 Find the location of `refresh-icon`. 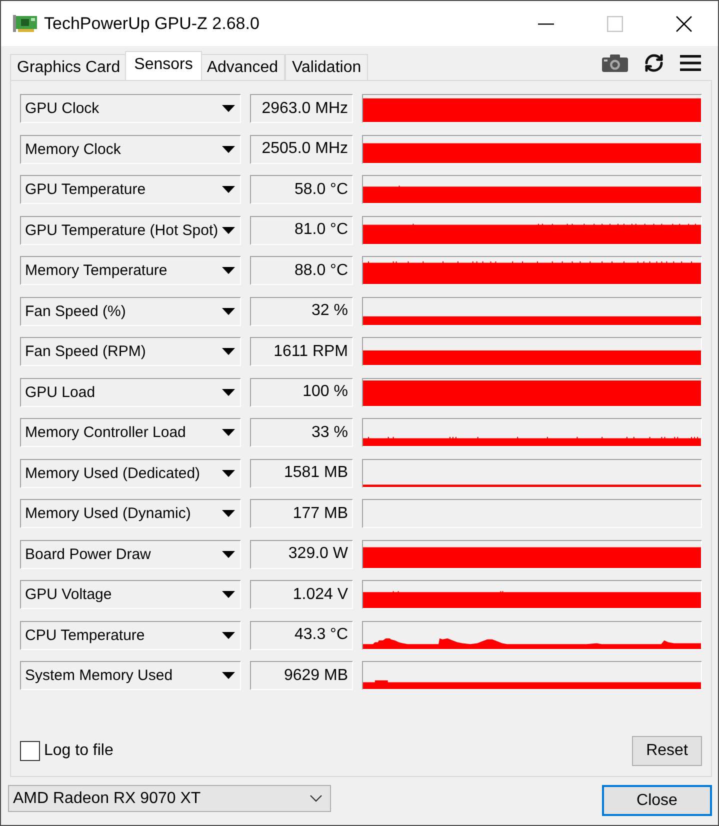

refresh-icon is located at coordinates (654, 63).